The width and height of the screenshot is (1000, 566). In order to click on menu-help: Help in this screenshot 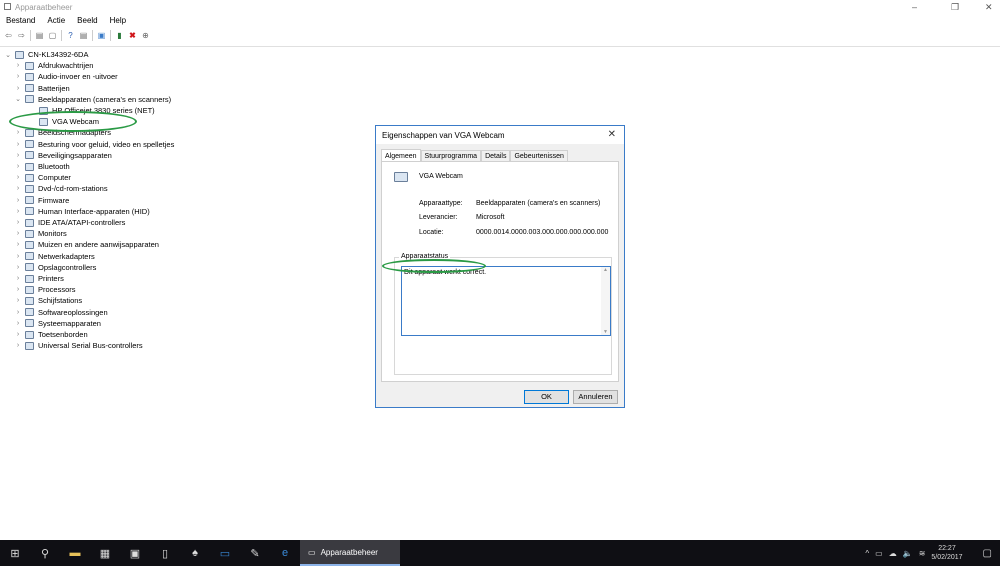, I will do `click(118, 21)`.